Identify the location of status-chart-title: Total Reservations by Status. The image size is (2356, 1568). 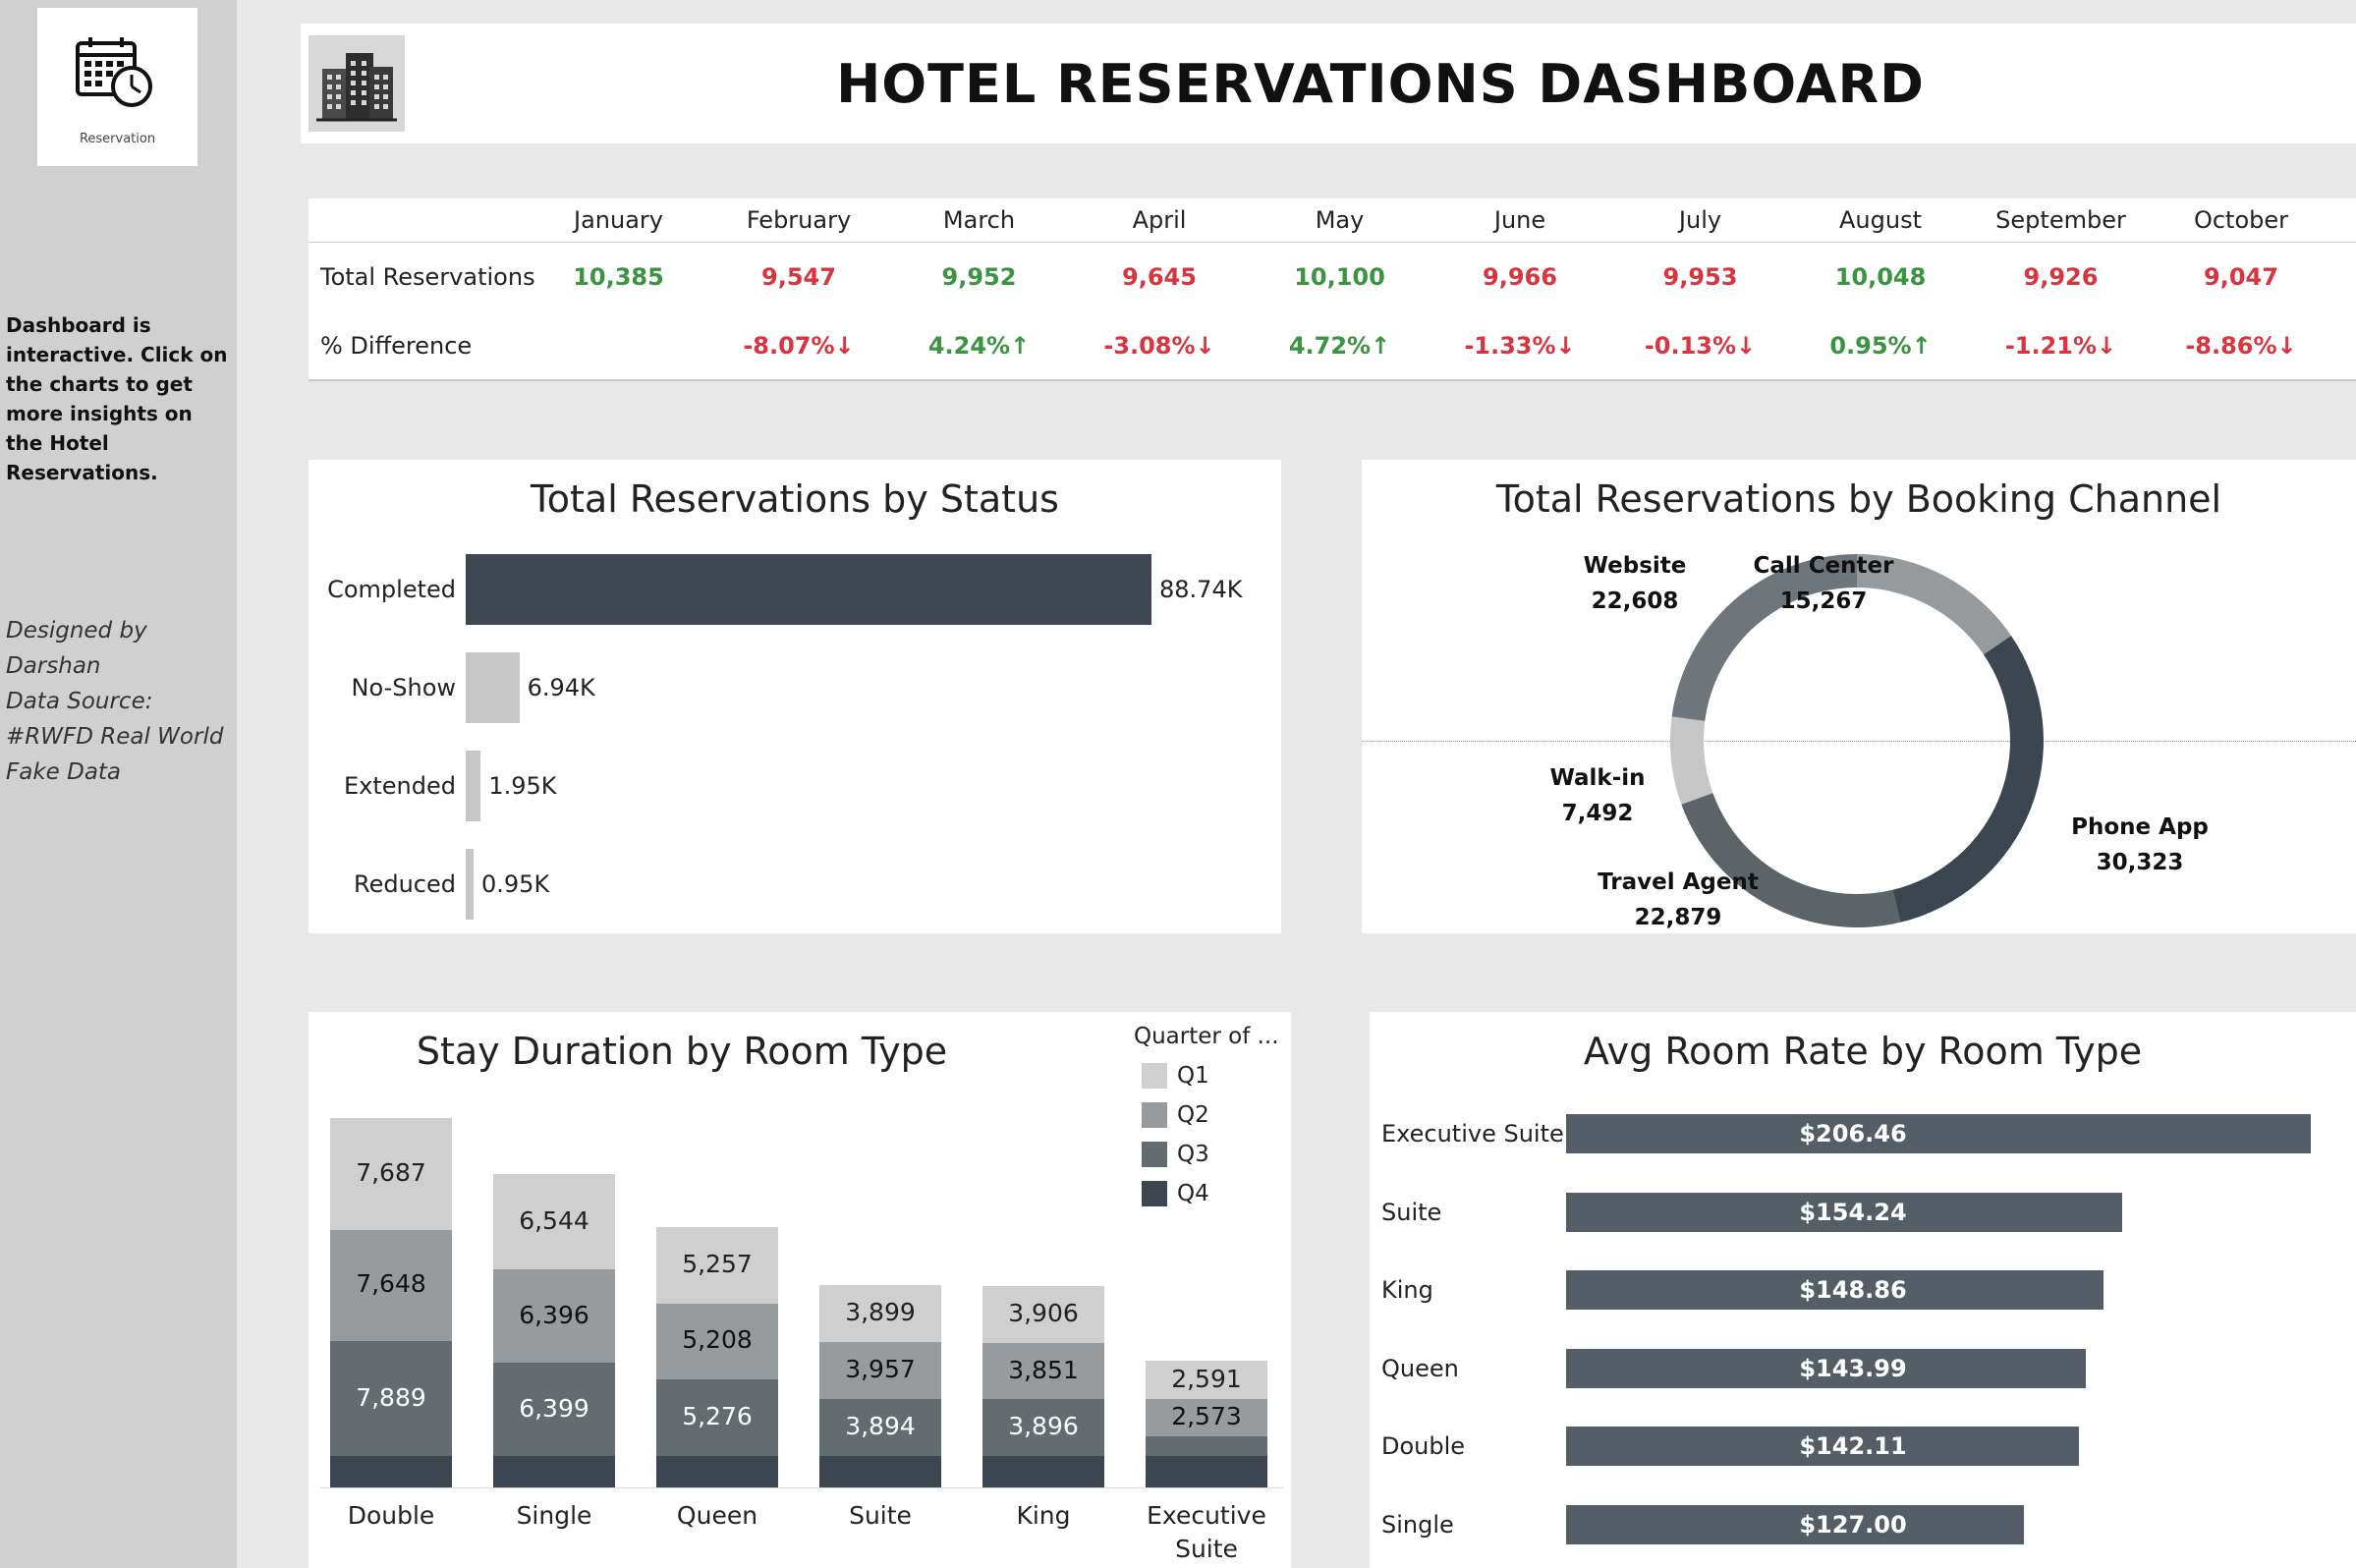
(795, 499).